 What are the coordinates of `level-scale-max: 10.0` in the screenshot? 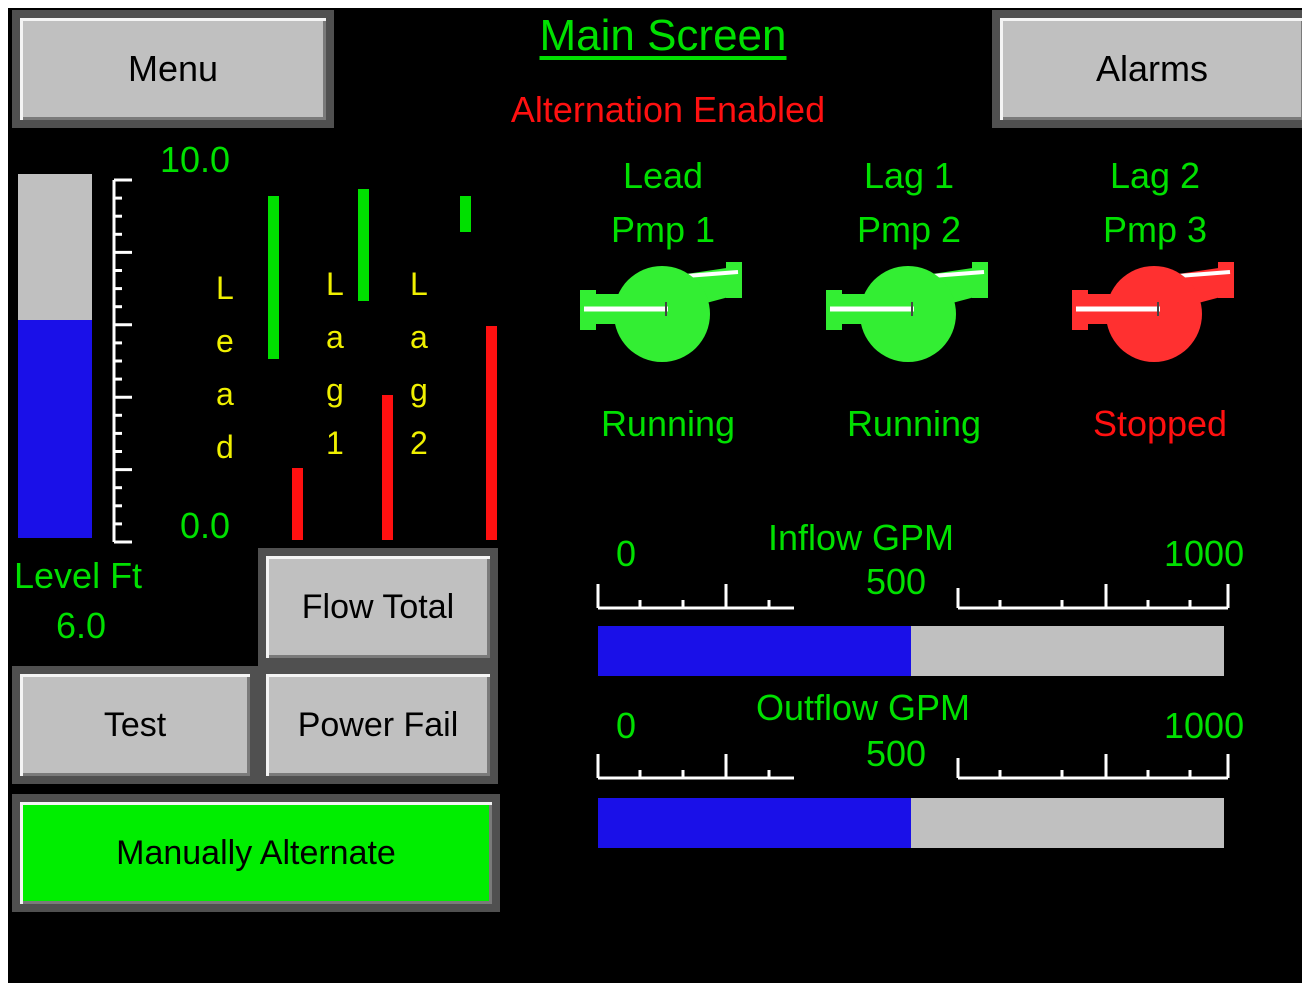 It's located at (195, 159).